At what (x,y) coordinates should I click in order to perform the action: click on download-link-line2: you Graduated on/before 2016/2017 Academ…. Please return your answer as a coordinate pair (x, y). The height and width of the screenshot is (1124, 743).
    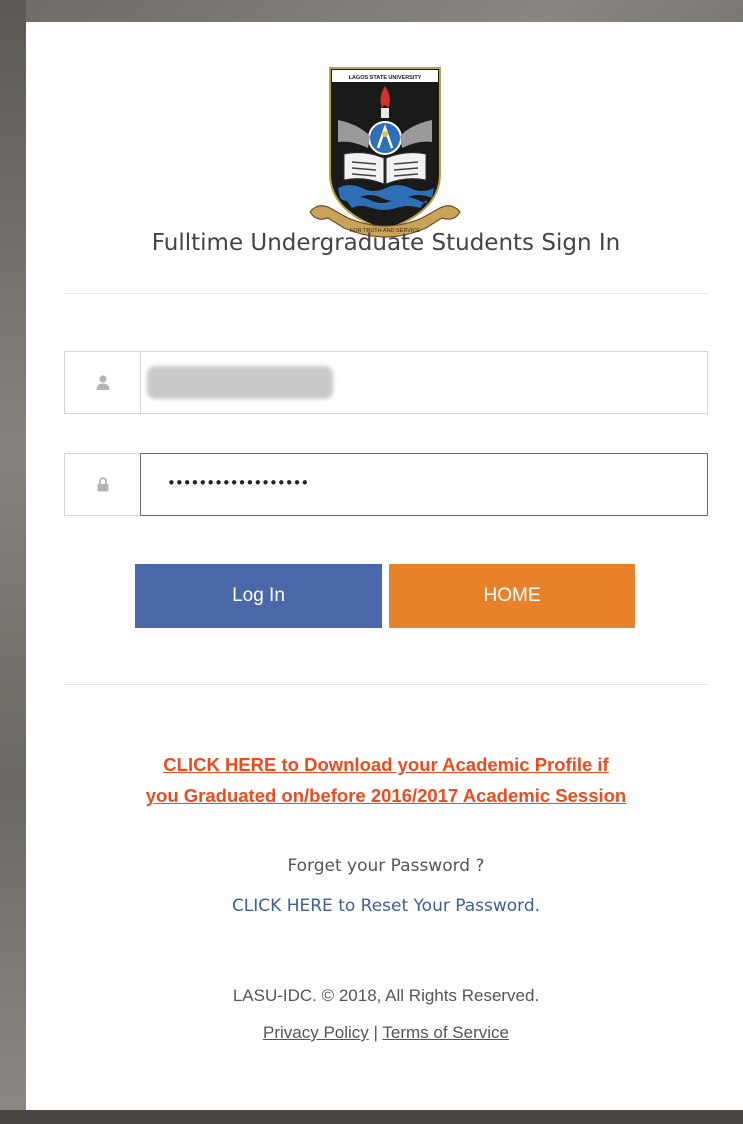
    Looking at the image, I should click on (386, 795).